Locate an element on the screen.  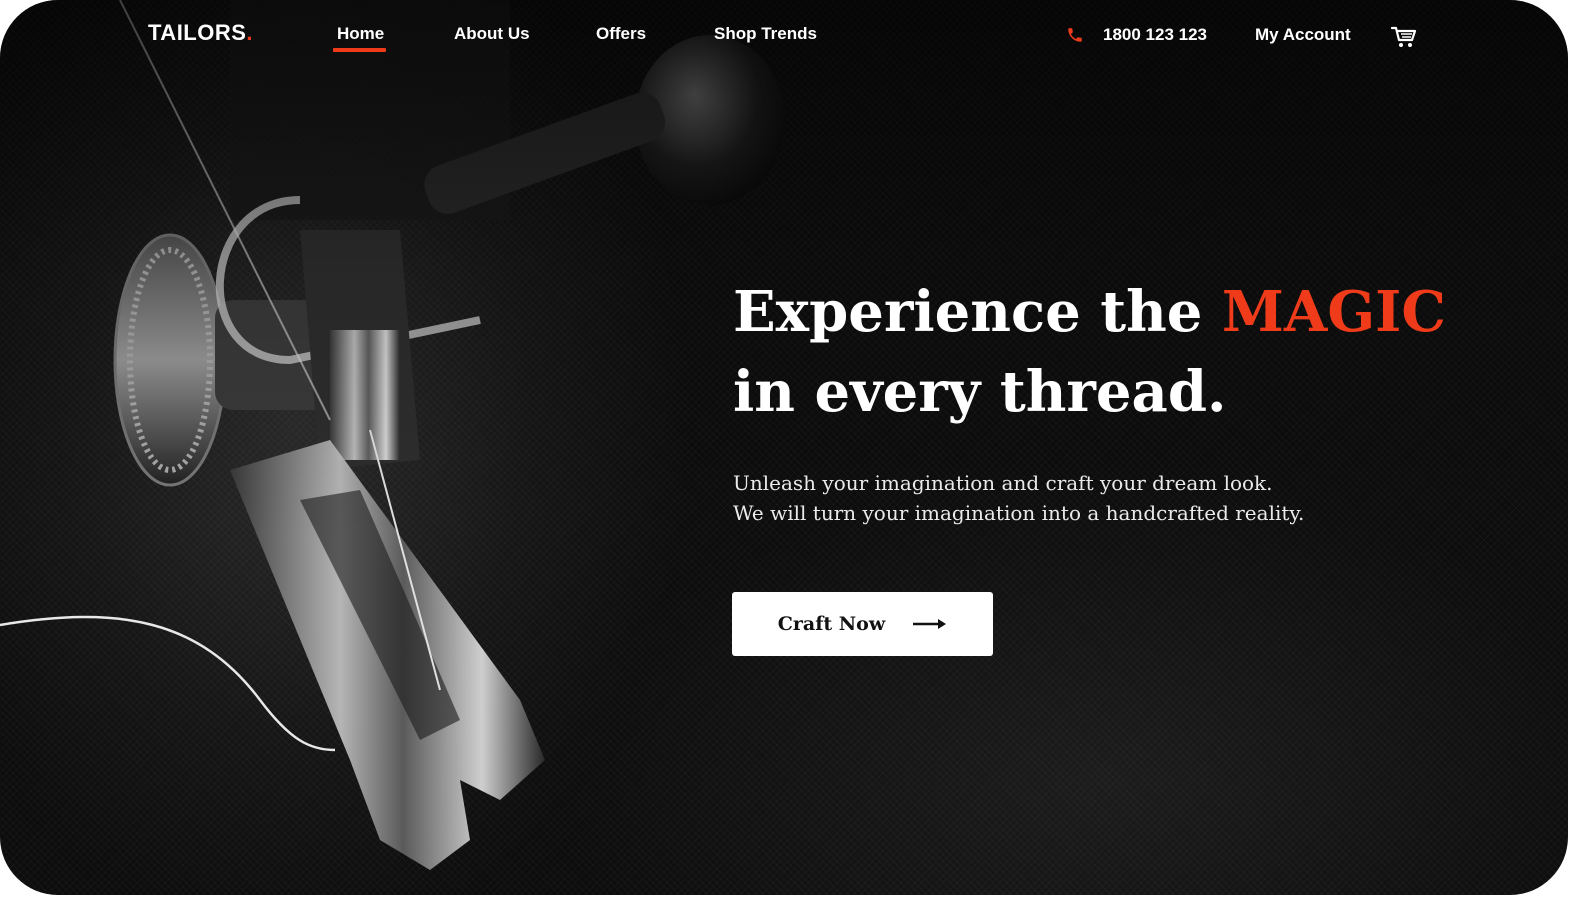
nav-item-home: Home is located at coordinates (360, 34).